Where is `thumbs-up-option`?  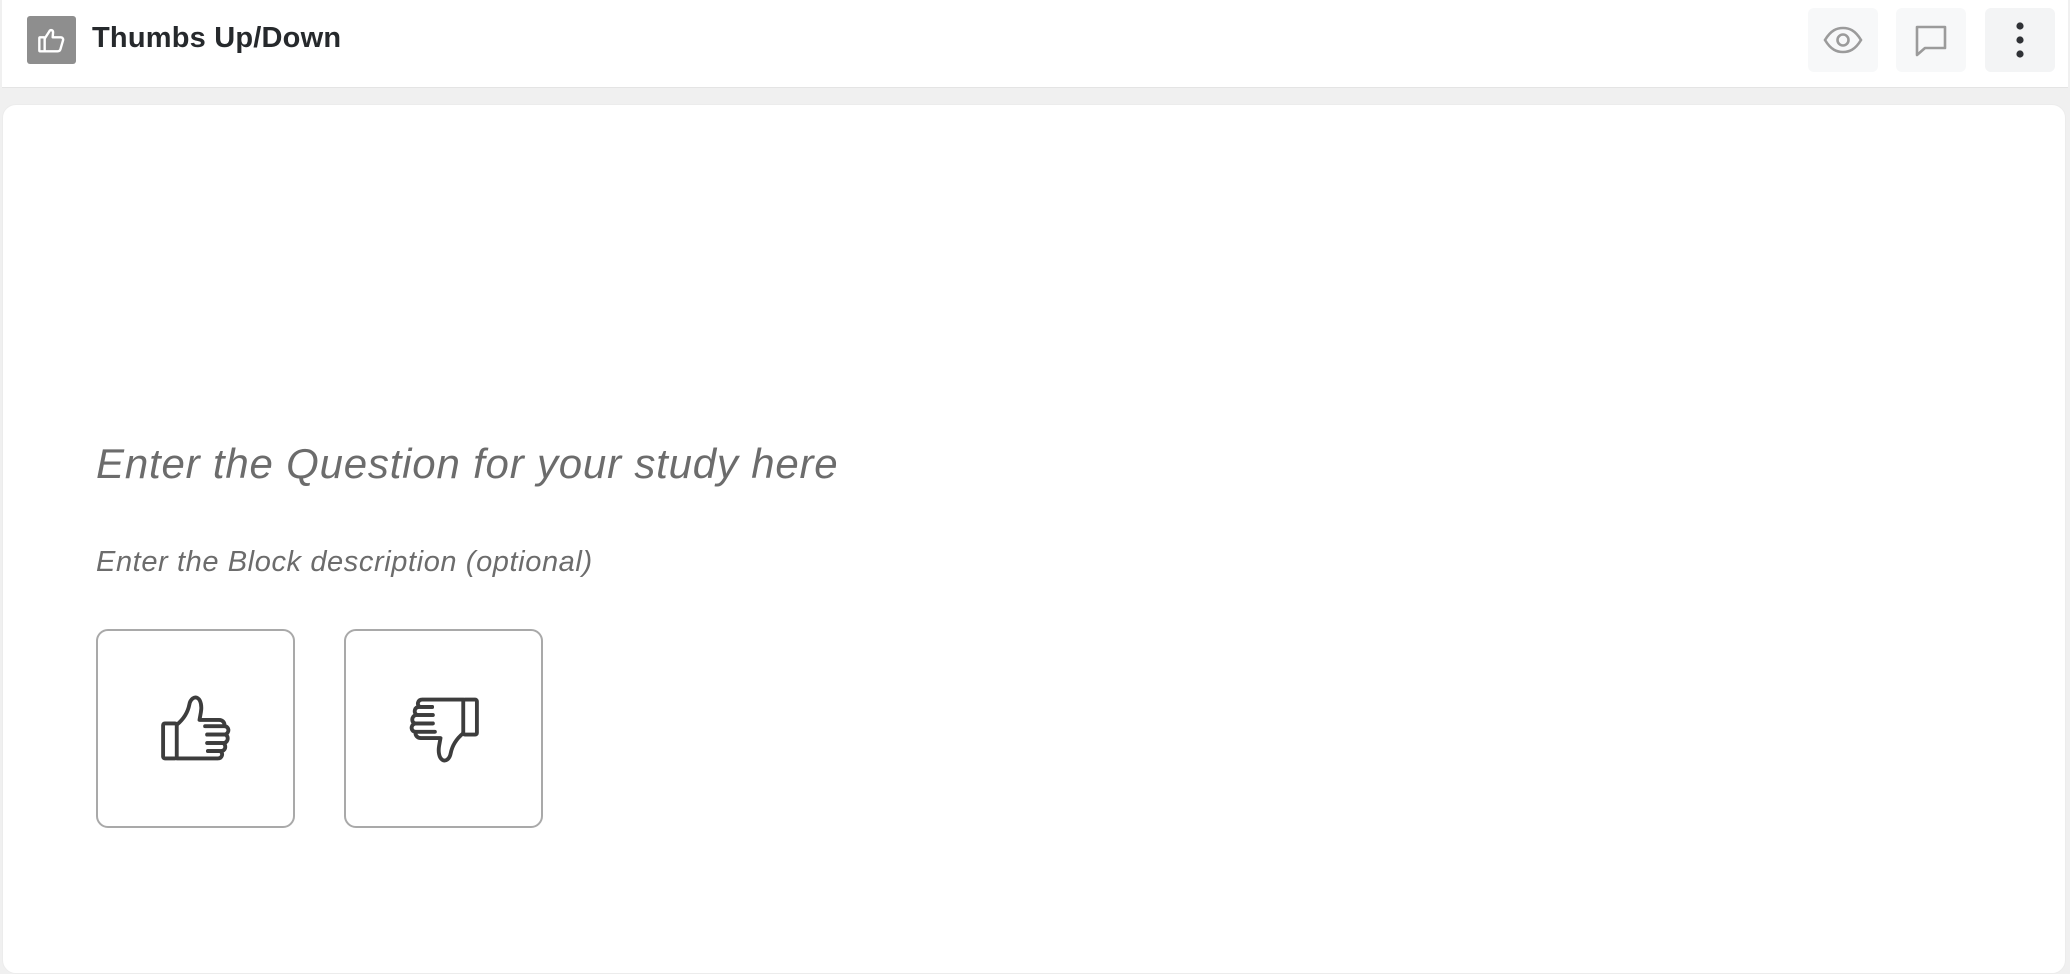 thumbs-up-option is located at coordinates (195, 728).